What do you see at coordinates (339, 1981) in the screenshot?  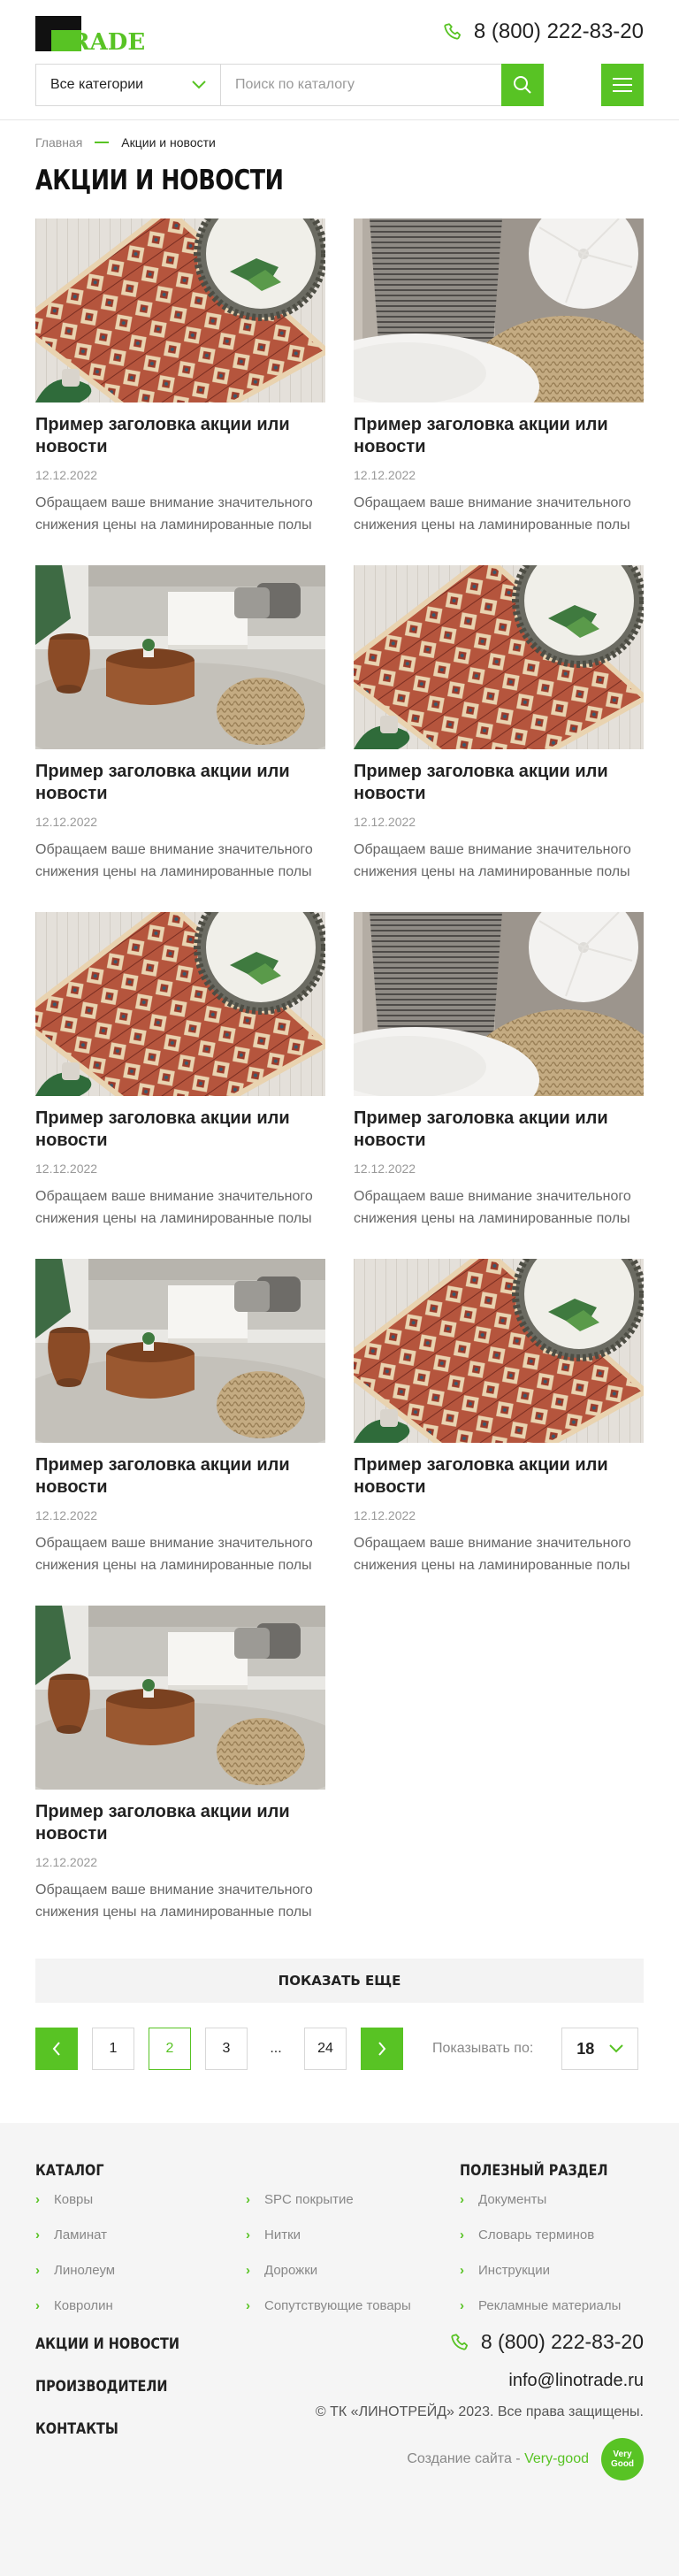 I see `show-more-button: ПОКАЗАТЬ ЕЩЕ` at bounding box center [339, 1981].